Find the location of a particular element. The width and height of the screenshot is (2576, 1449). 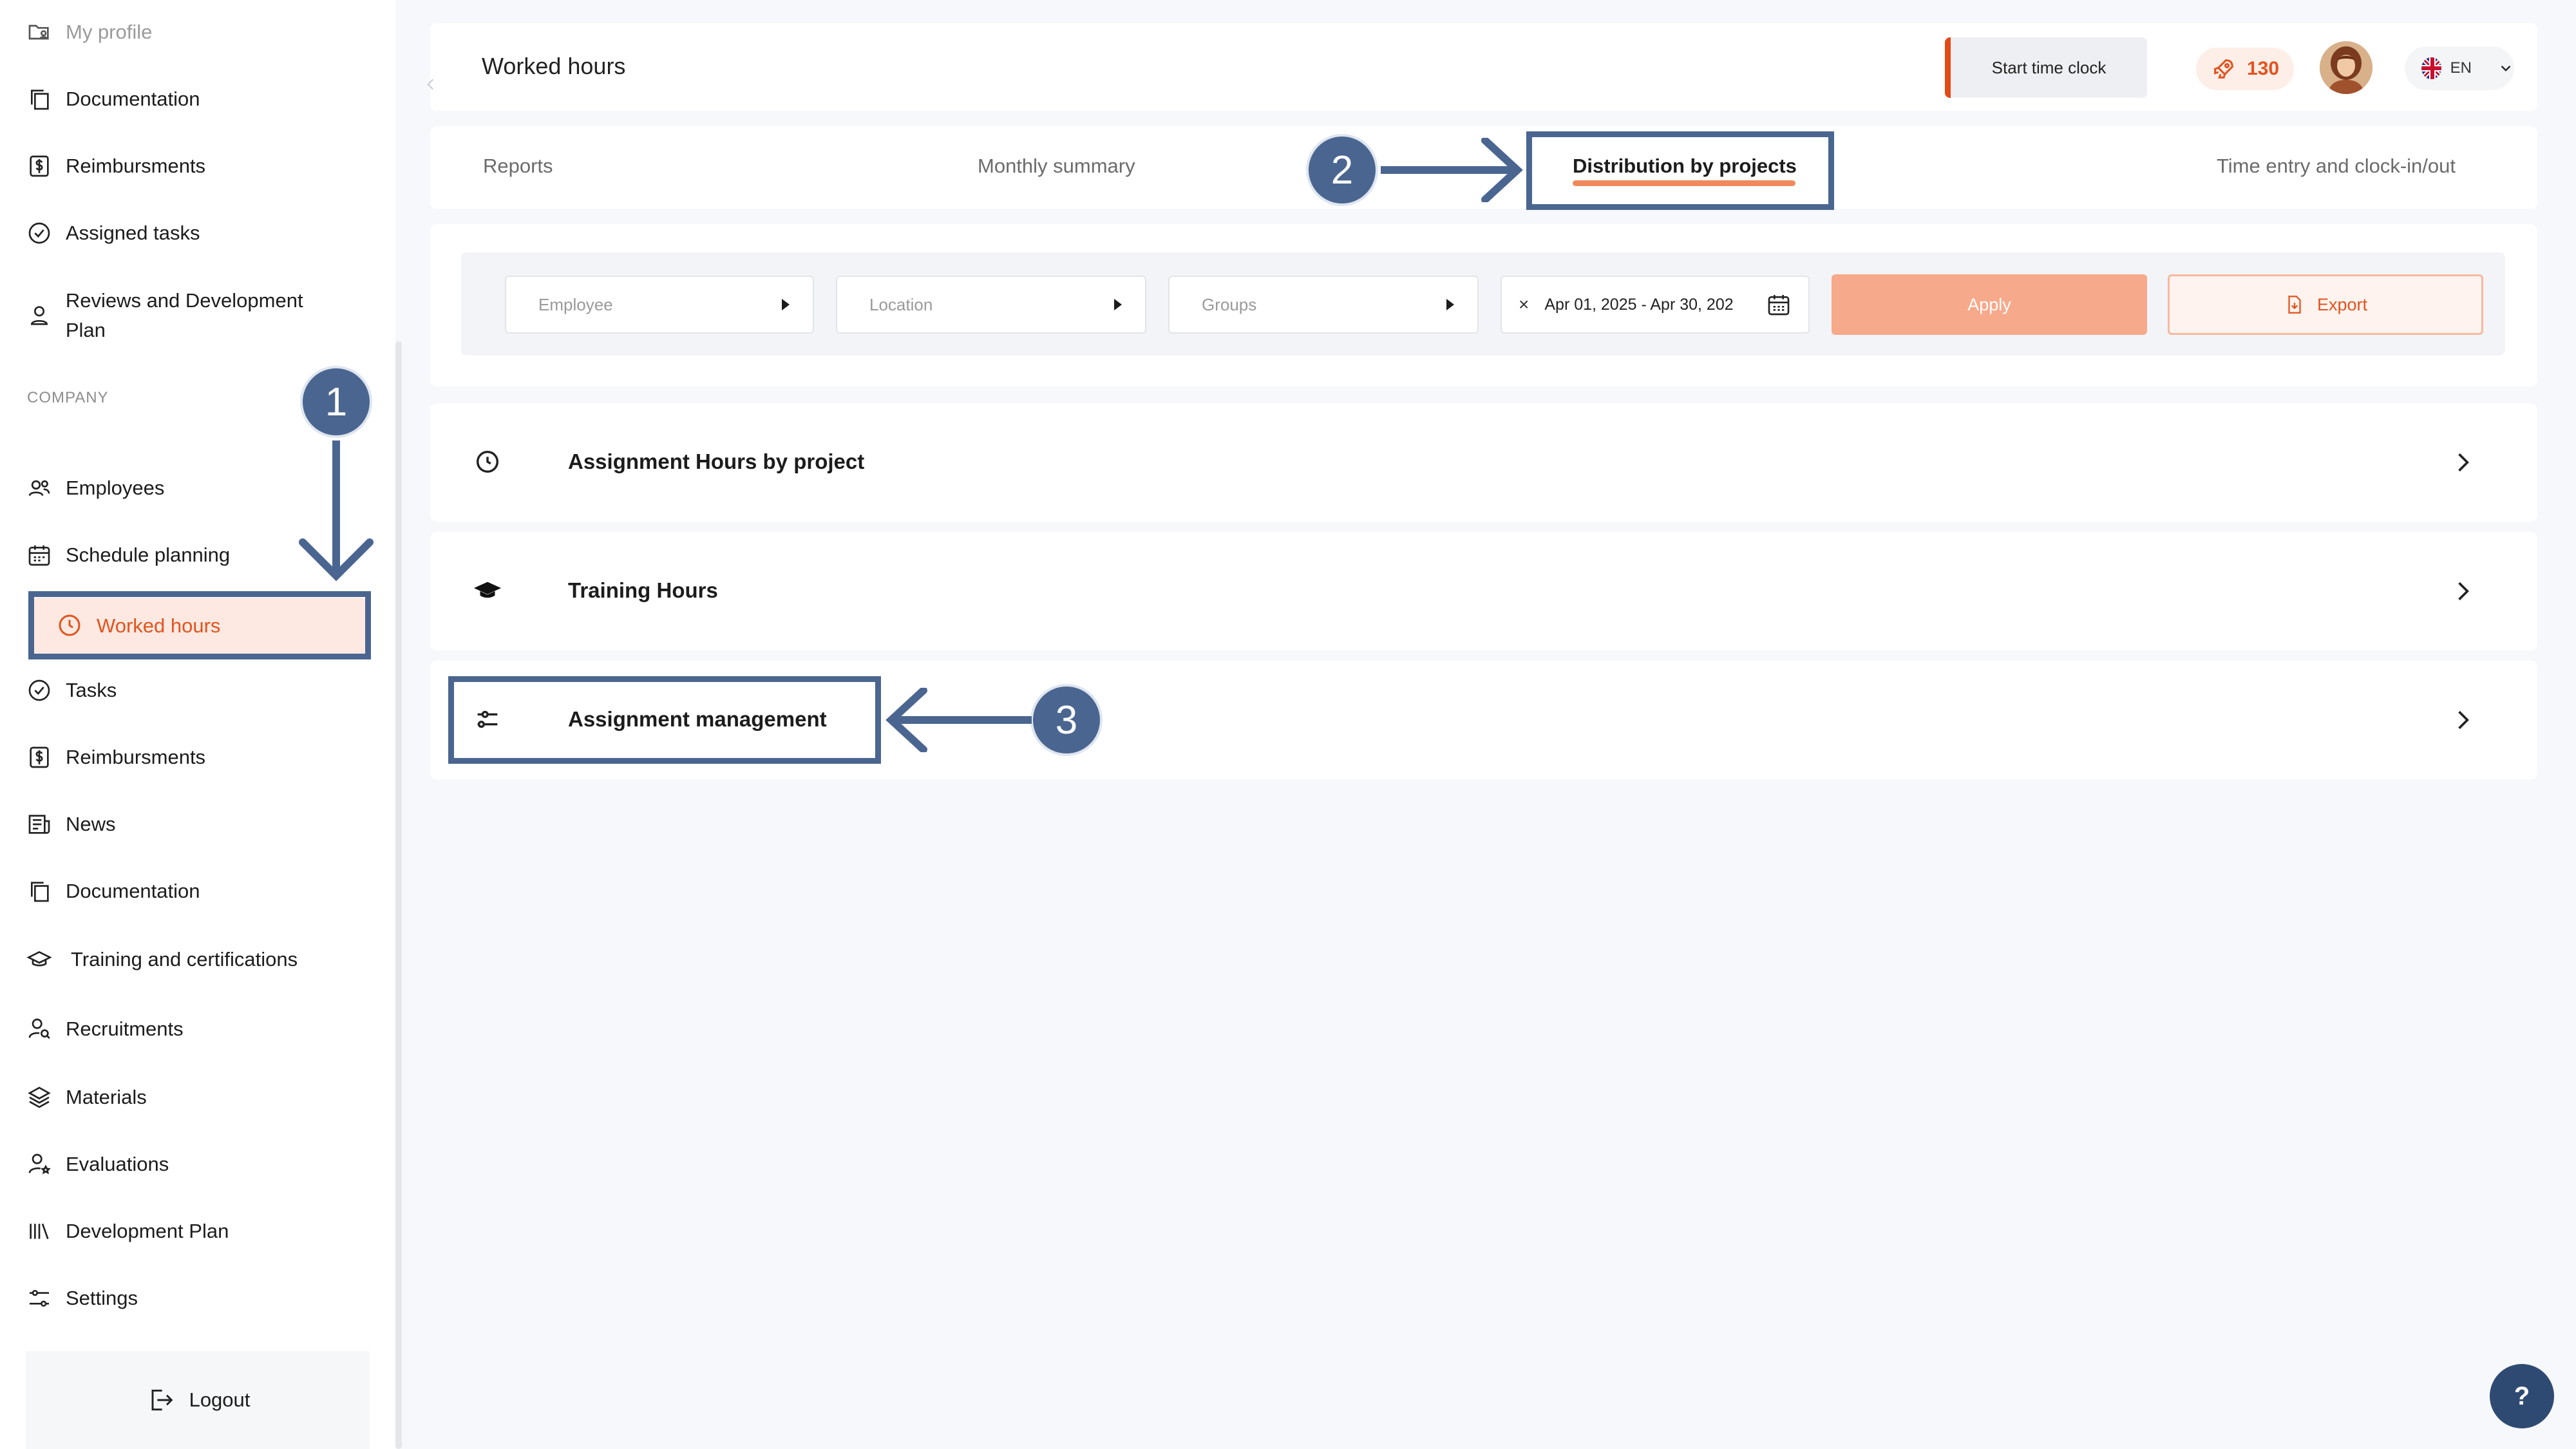

chevron-down-icon is located at coordinates (2505, 68).